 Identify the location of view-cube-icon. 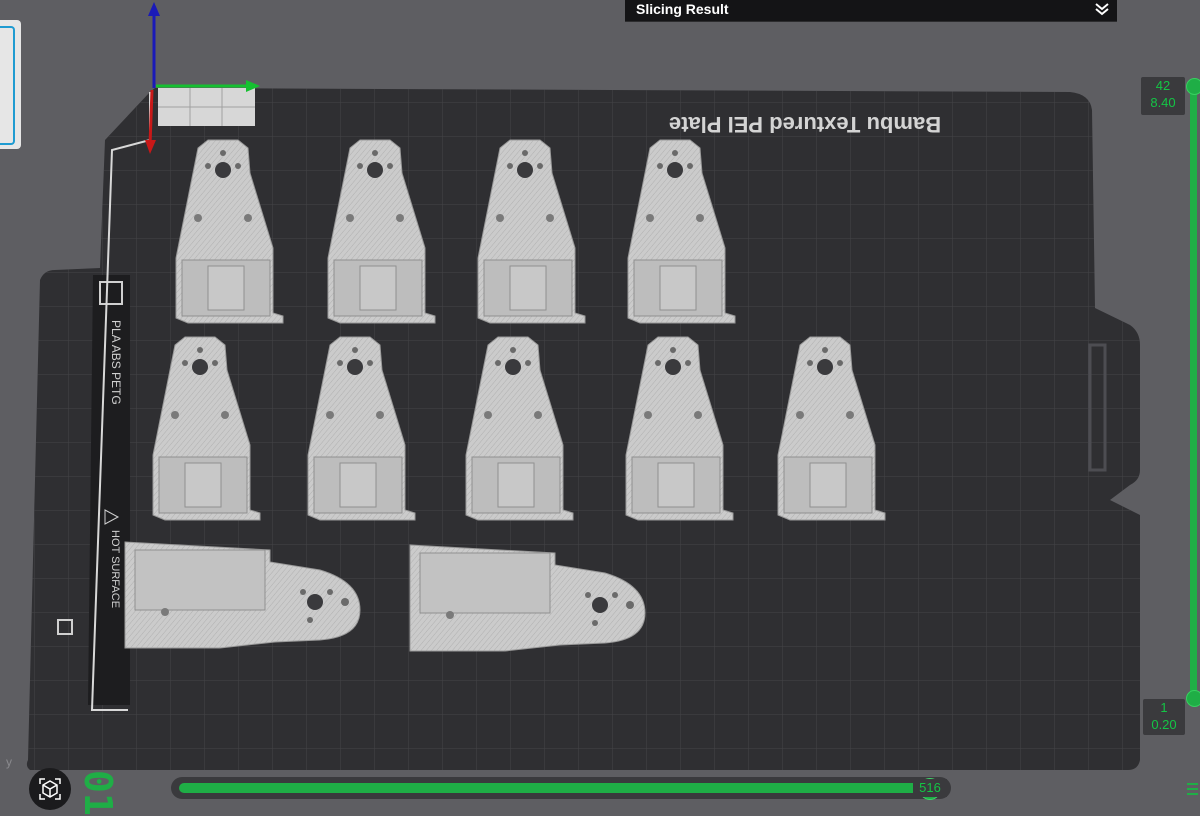
(50, 789).